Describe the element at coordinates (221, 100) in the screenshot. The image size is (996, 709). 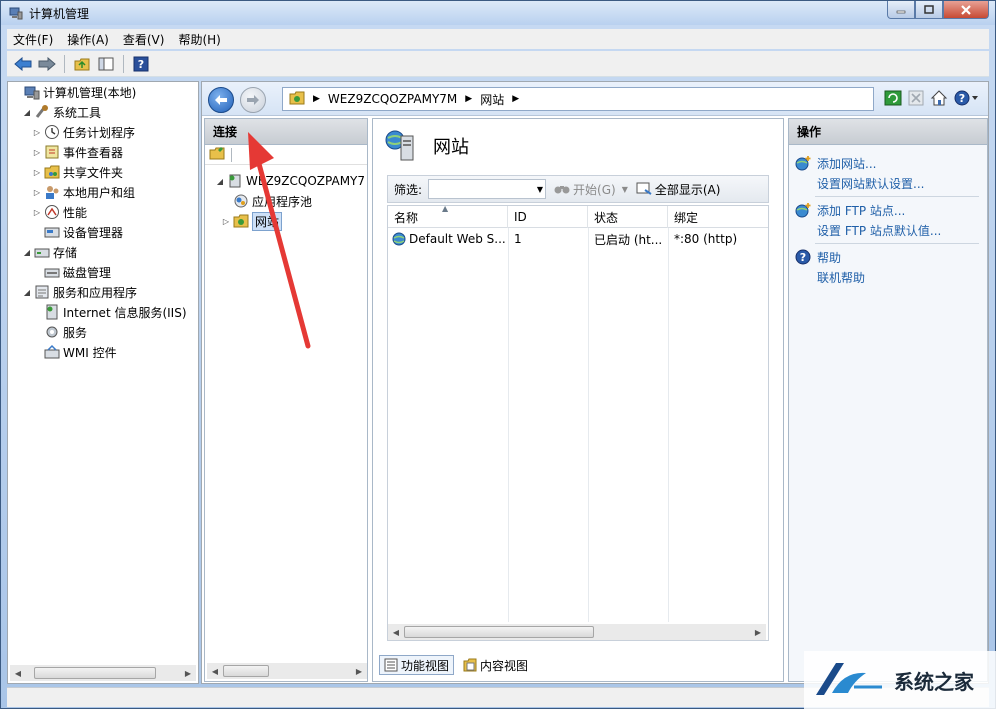
I see `iis-back-button` at that location.